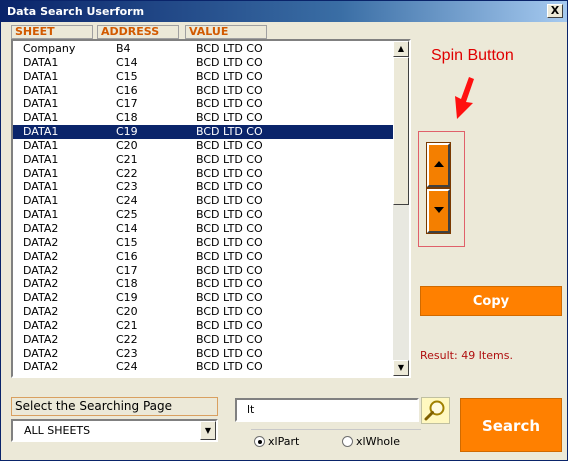 The image size is (568, 461). Describe the element at coordinates (127, 145) in the screenshot. I see `cell-address: C20` at that location.